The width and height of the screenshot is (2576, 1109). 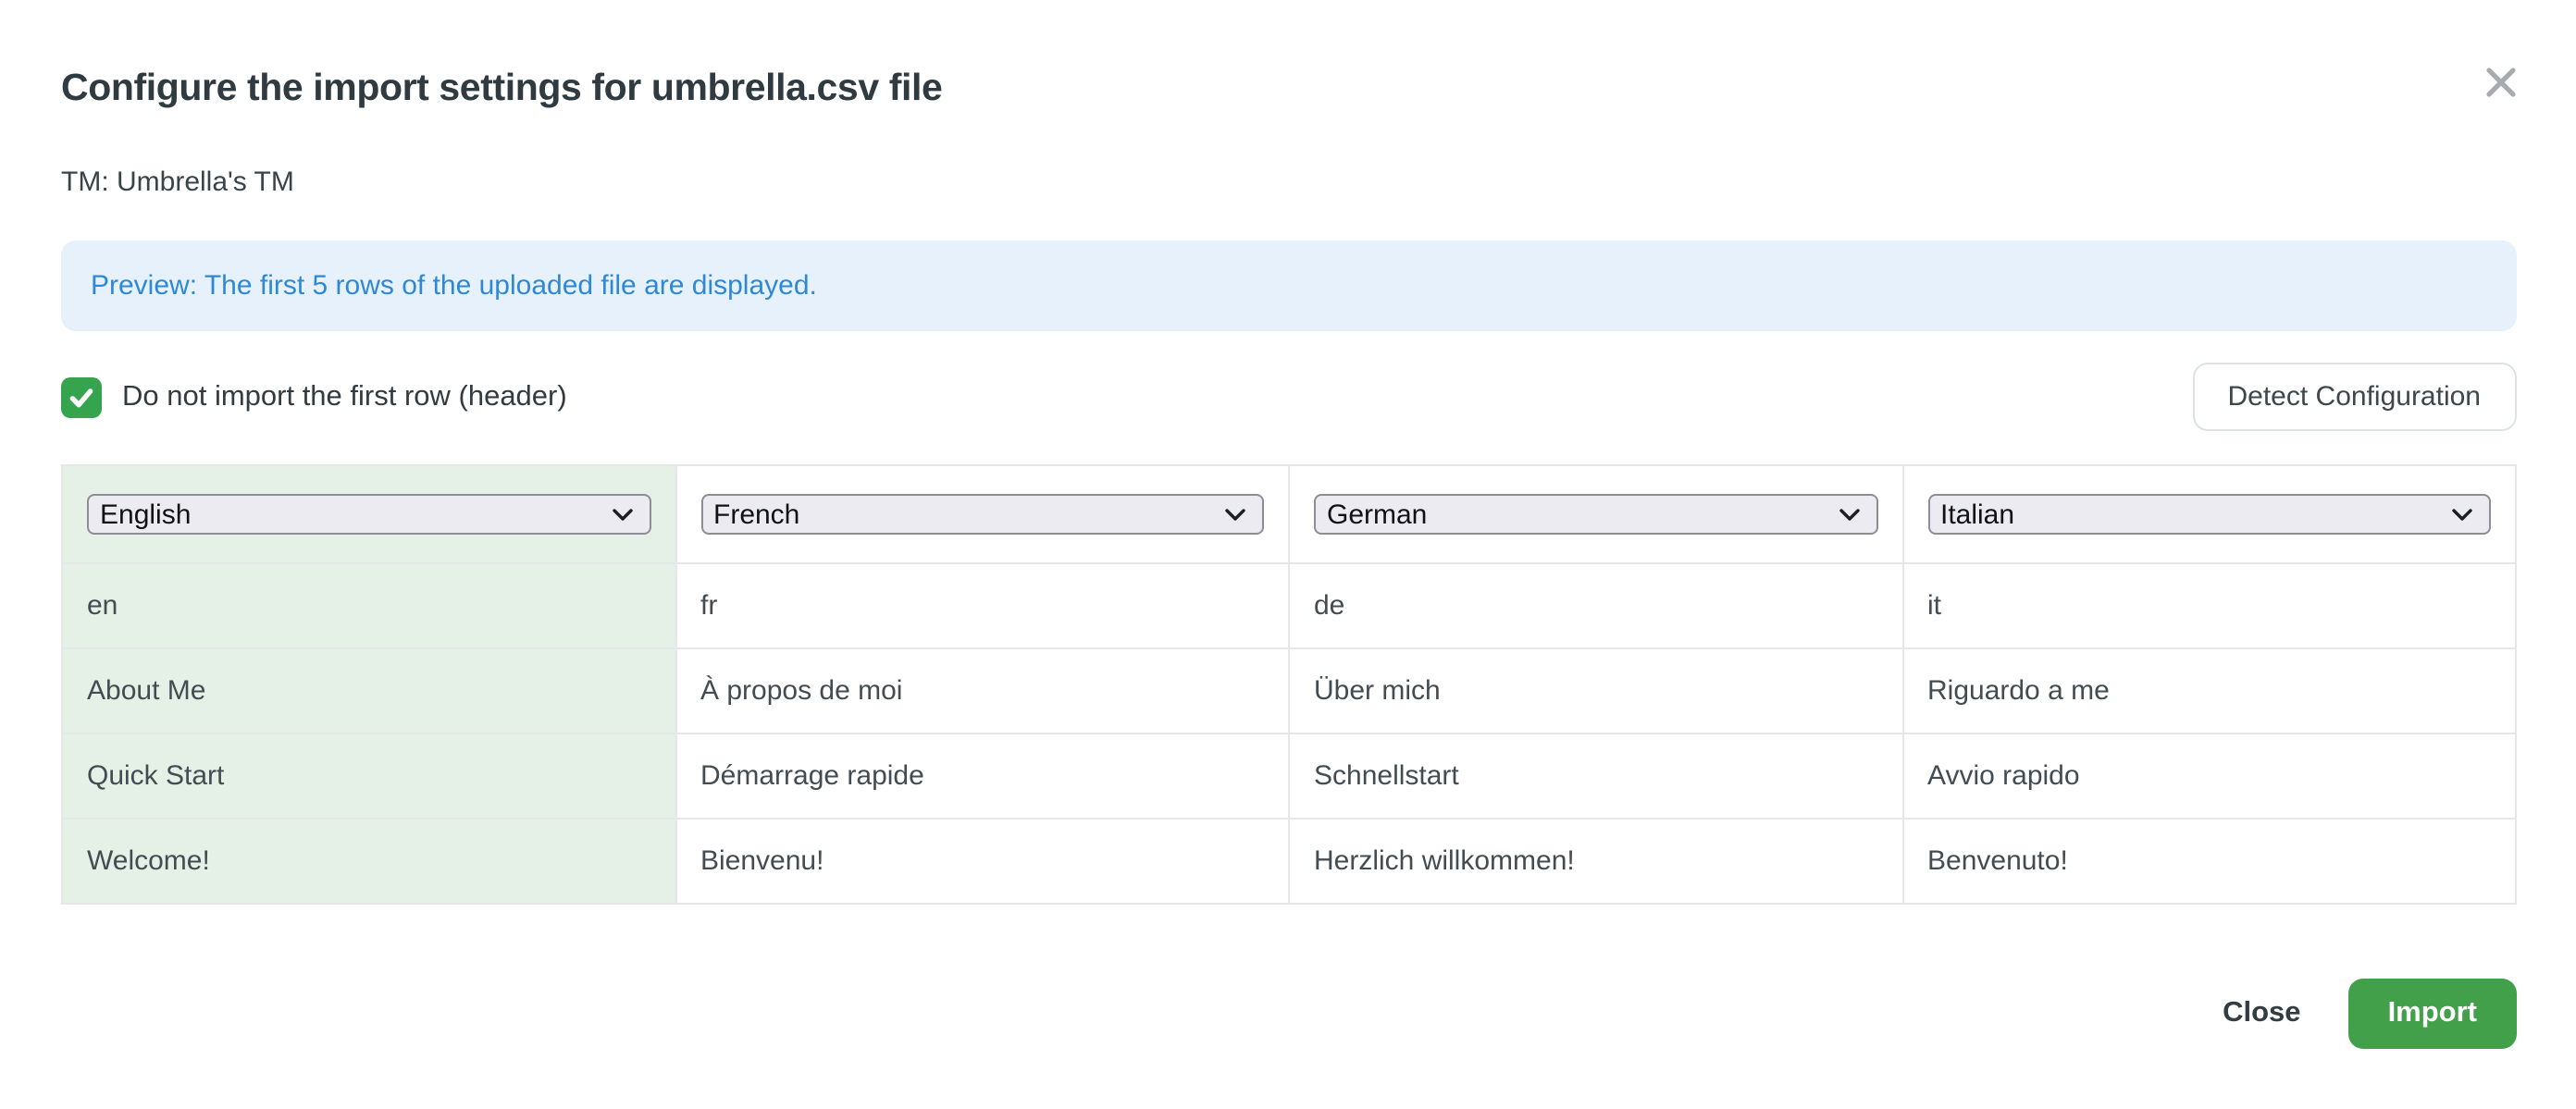 What do you see at coordinates (2209, 691) in the screenshot?
I see `table-cell: Riguardo a me` at bounding box center [2209, 691].